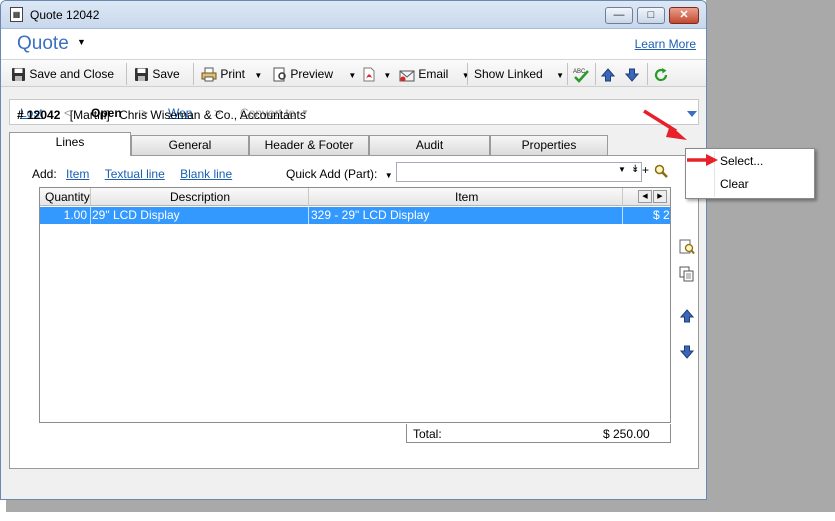 Image resolution: width=835 pixels, height=521 pixels. Describe the element at coordinates (136, 215) in the screenshot. I see `cell-description: 29" LCD Display` at that location.